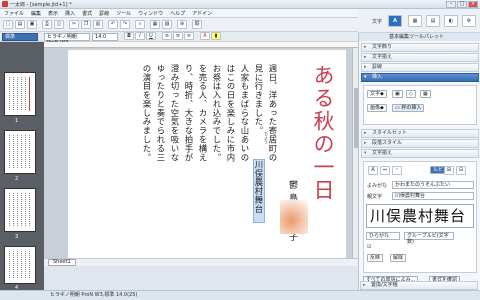 This screenshot has height=300, width=480. What do you see at coordinates (123, 13) in the screenshot?
I see `menu-tools: ツール` at bounding box center [123, 13].